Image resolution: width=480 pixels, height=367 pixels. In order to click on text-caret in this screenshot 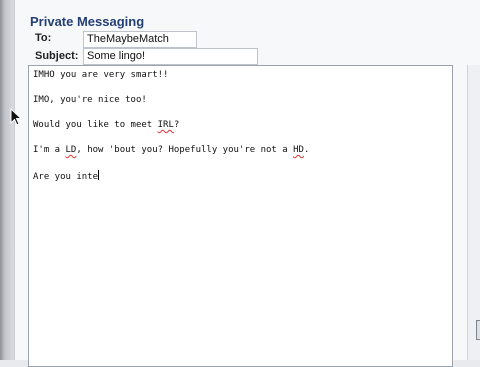, I will do `click(99, 175)`.